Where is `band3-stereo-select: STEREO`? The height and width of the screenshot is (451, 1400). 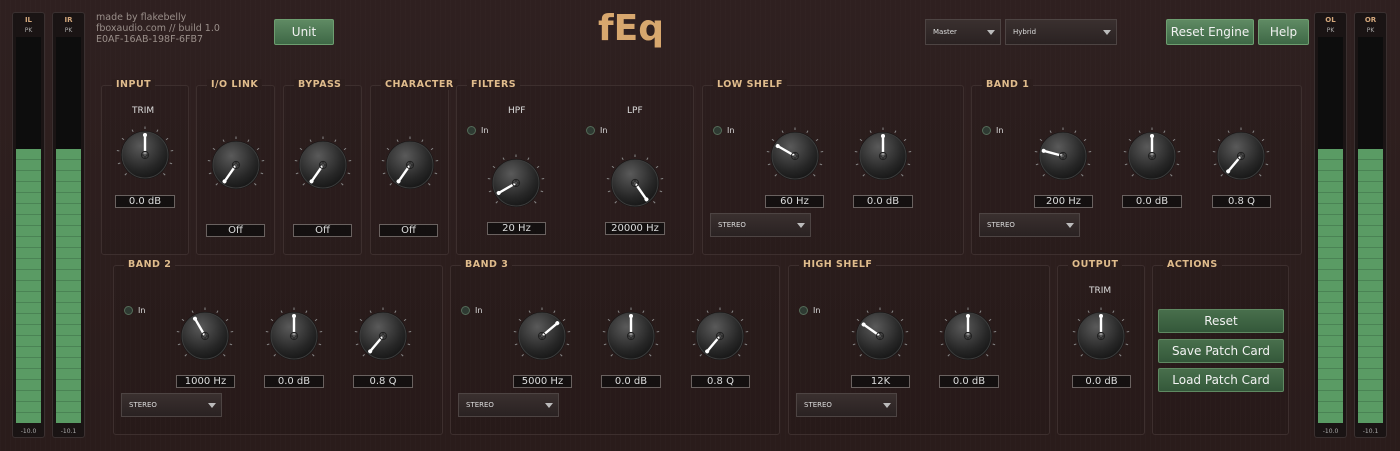 band3-stereo-select: STEREO is located at coordinates (508, 405).